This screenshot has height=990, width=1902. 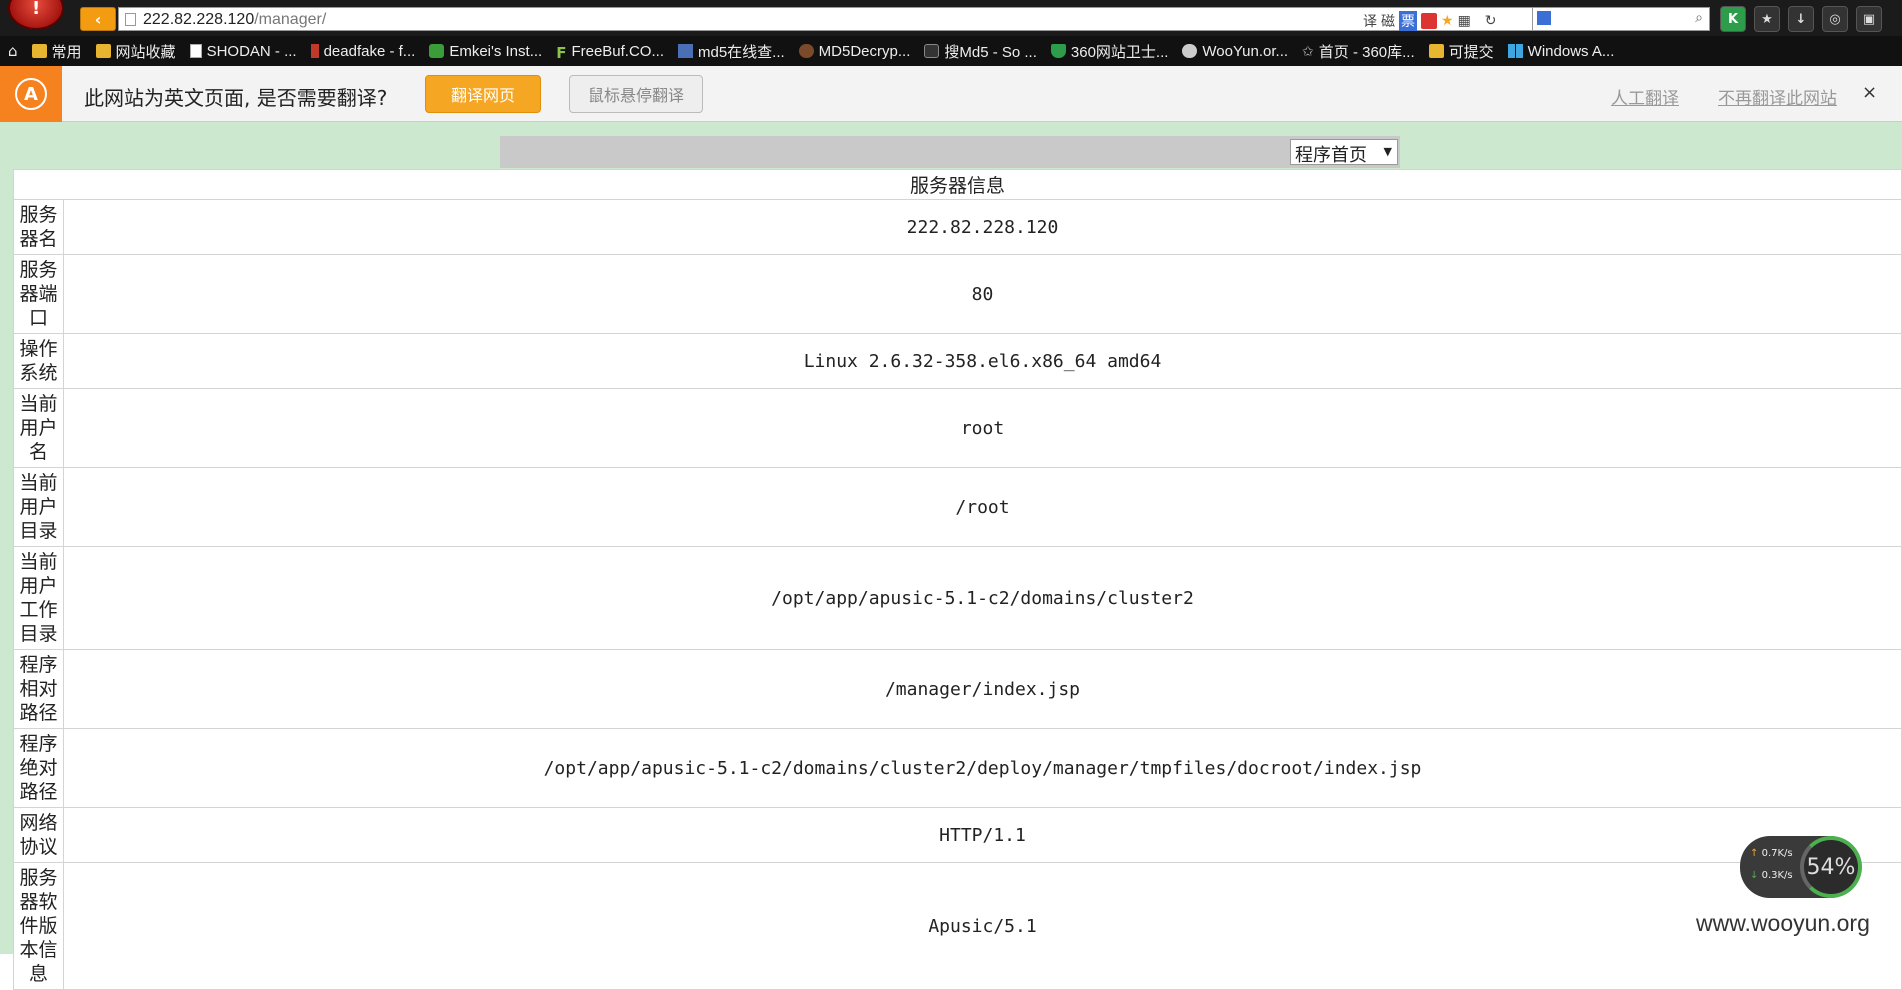 I want to click on translate-a-icon: A, so click(x=31, y=94).